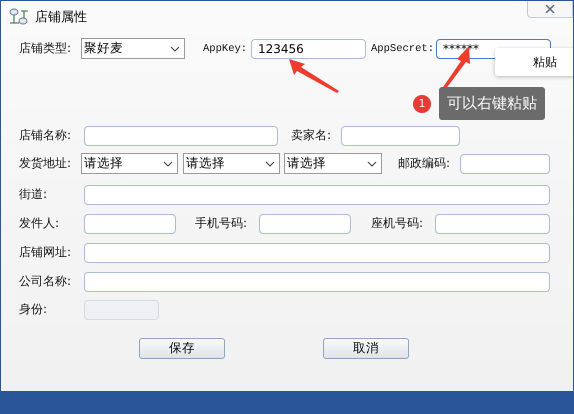 Image resolution: width=574 pixels, height=414 pixels. Describe the element at coordinates (221, 223) in the screenshot. I see `field-label: 手机号码:` at that location.